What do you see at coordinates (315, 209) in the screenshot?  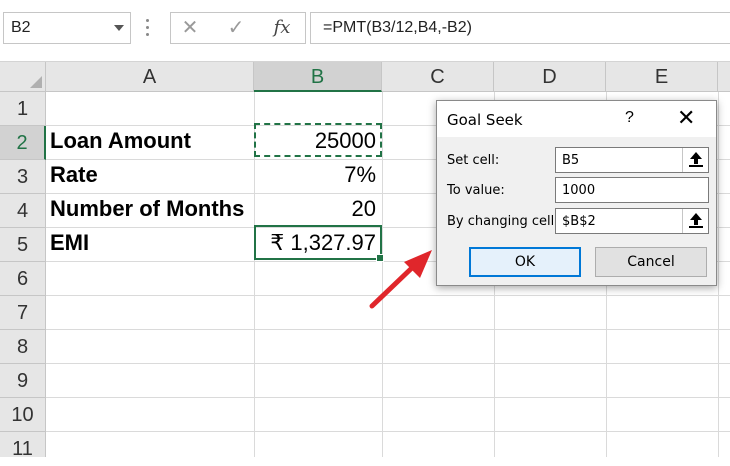 I see `cell-b4: 20` at bounding box center [315, 209].